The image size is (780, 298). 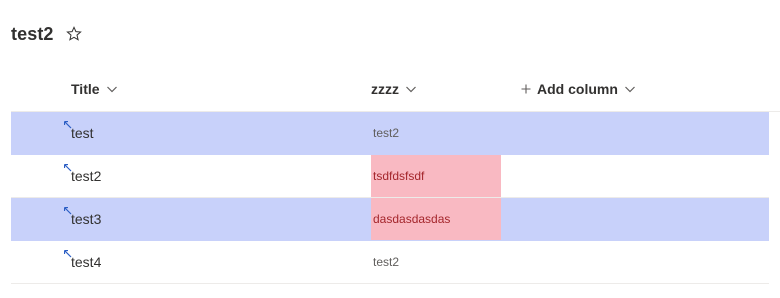 I want to click on title-cell: test3, so click(x=86, y=219).